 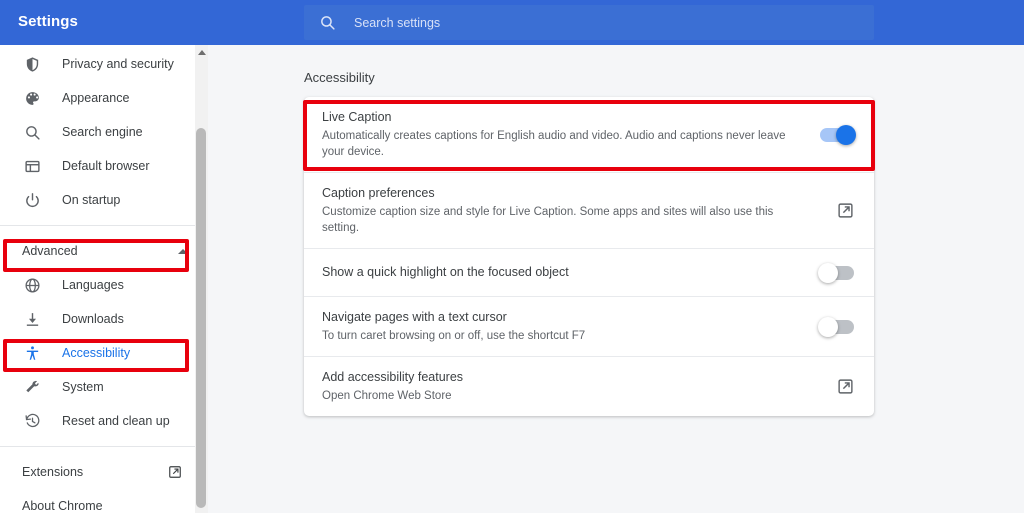 What do you see at coordinates (32, 421) in the screenshot?
I see `history-restore-icon` at bounding box center [32, 421].